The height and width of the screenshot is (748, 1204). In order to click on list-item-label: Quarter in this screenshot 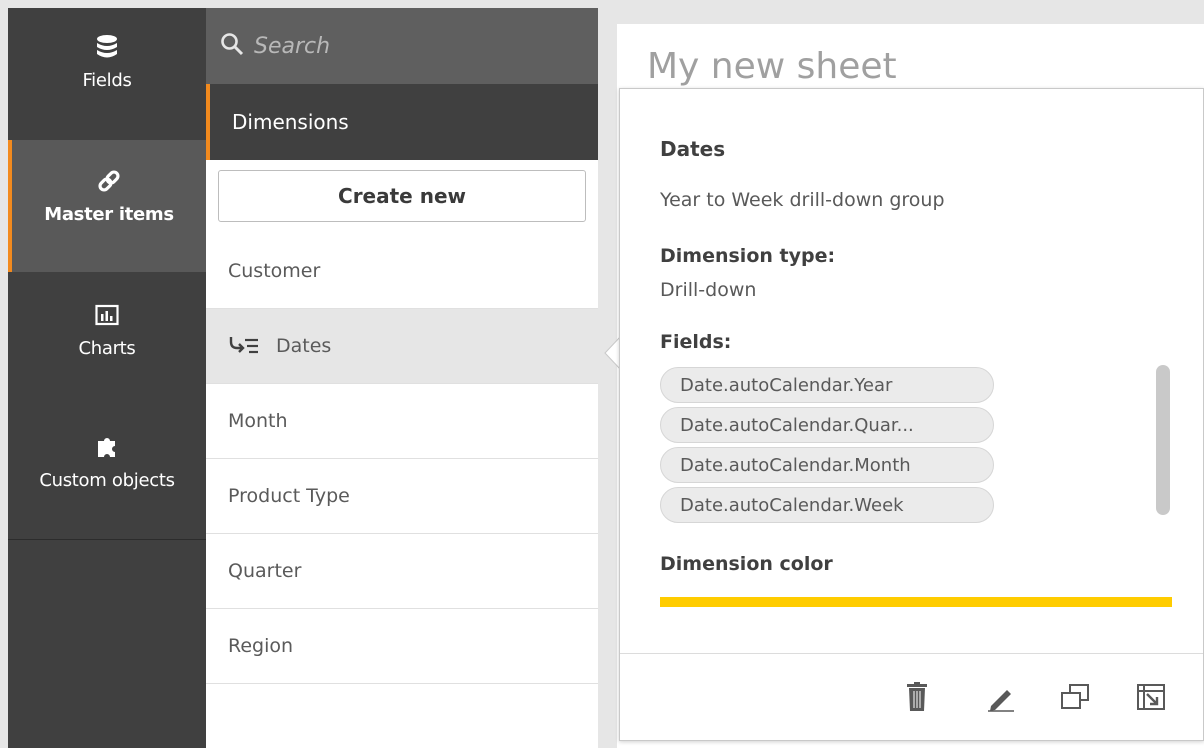, I will do `click(265, 571)`.